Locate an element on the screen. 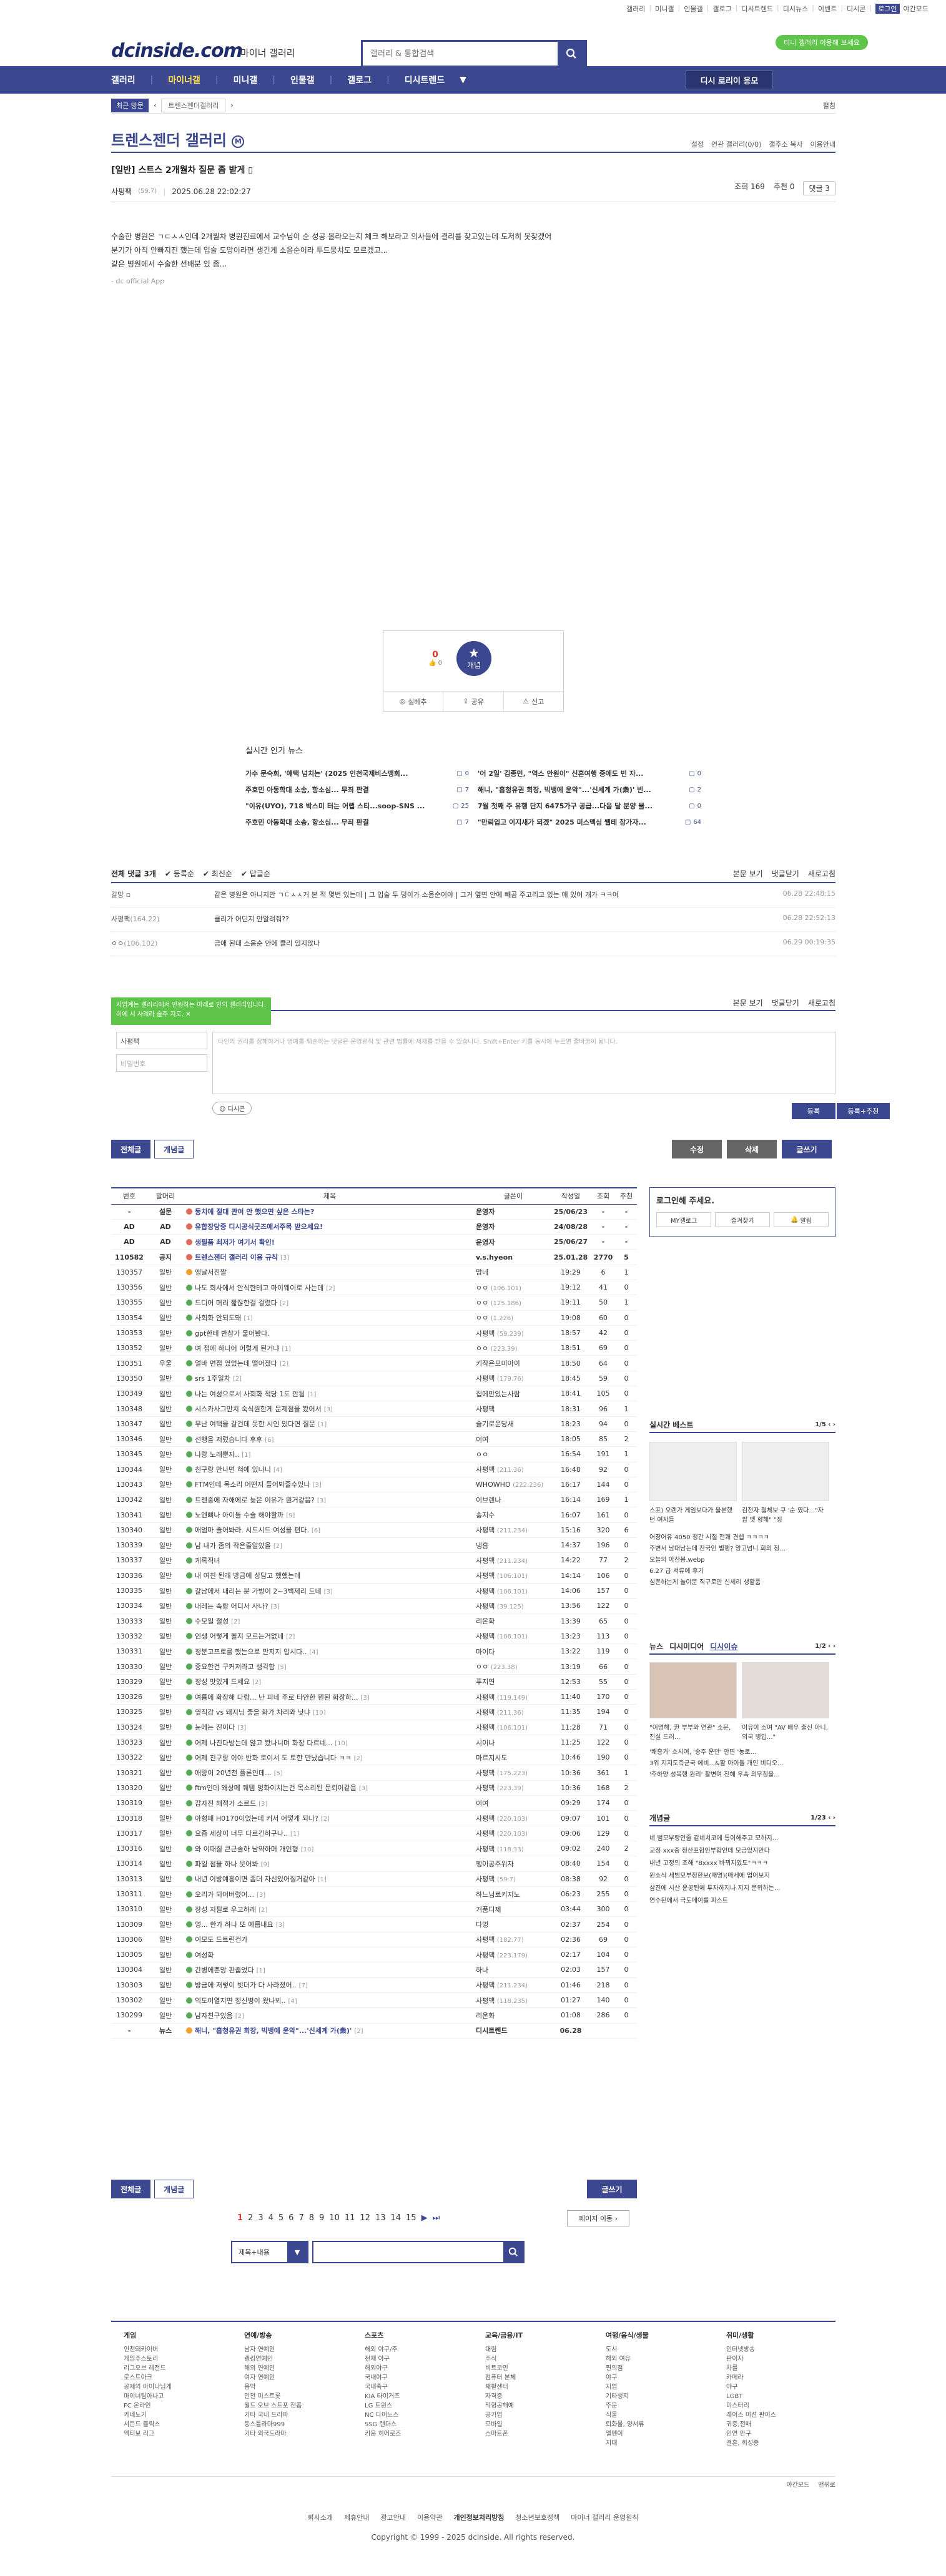 The height and width of the screenshot is (2576, 946). footer-column-title: 교육/금융/IT is located at coordinates (539, 2335).